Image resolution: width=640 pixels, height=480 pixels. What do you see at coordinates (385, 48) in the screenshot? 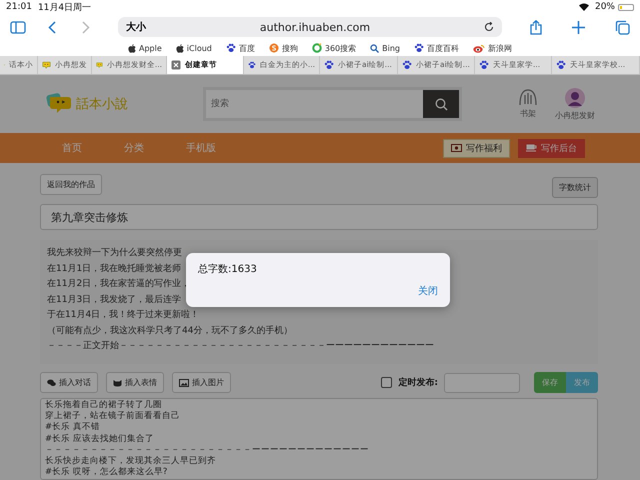
I see `favorite-link: Bing` at bounding box center [385, 48].